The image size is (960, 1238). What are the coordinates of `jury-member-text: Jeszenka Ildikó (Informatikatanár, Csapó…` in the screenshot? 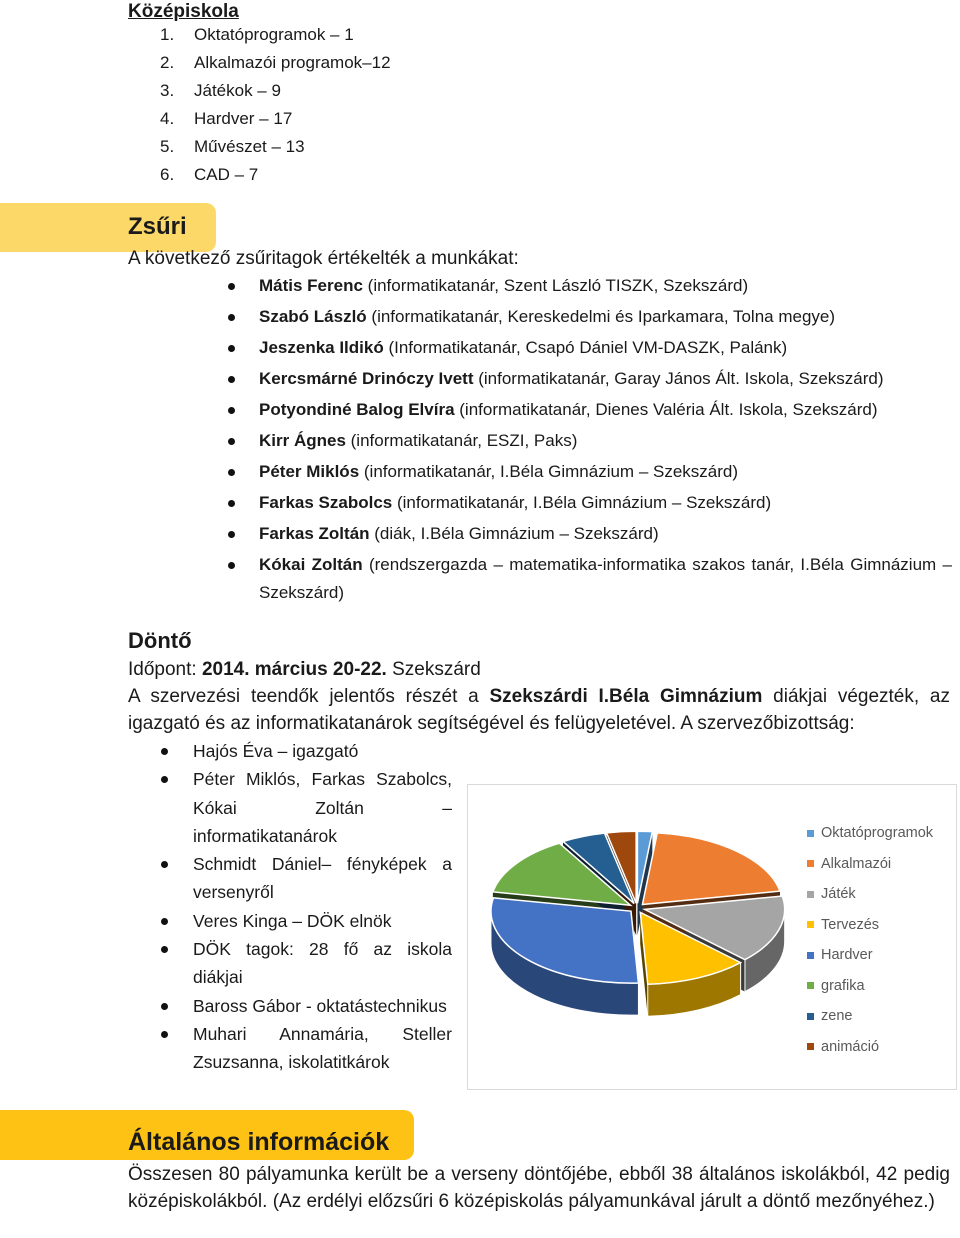 It's located at (605, 349).